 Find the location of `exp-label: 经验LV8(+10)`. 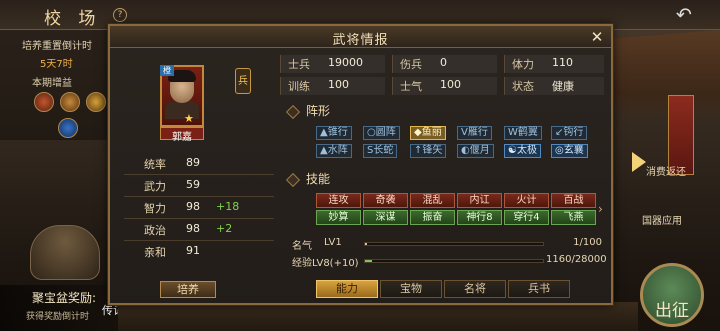

exp-label: 经验LV8(+10) is located at coordinates (325, 263).